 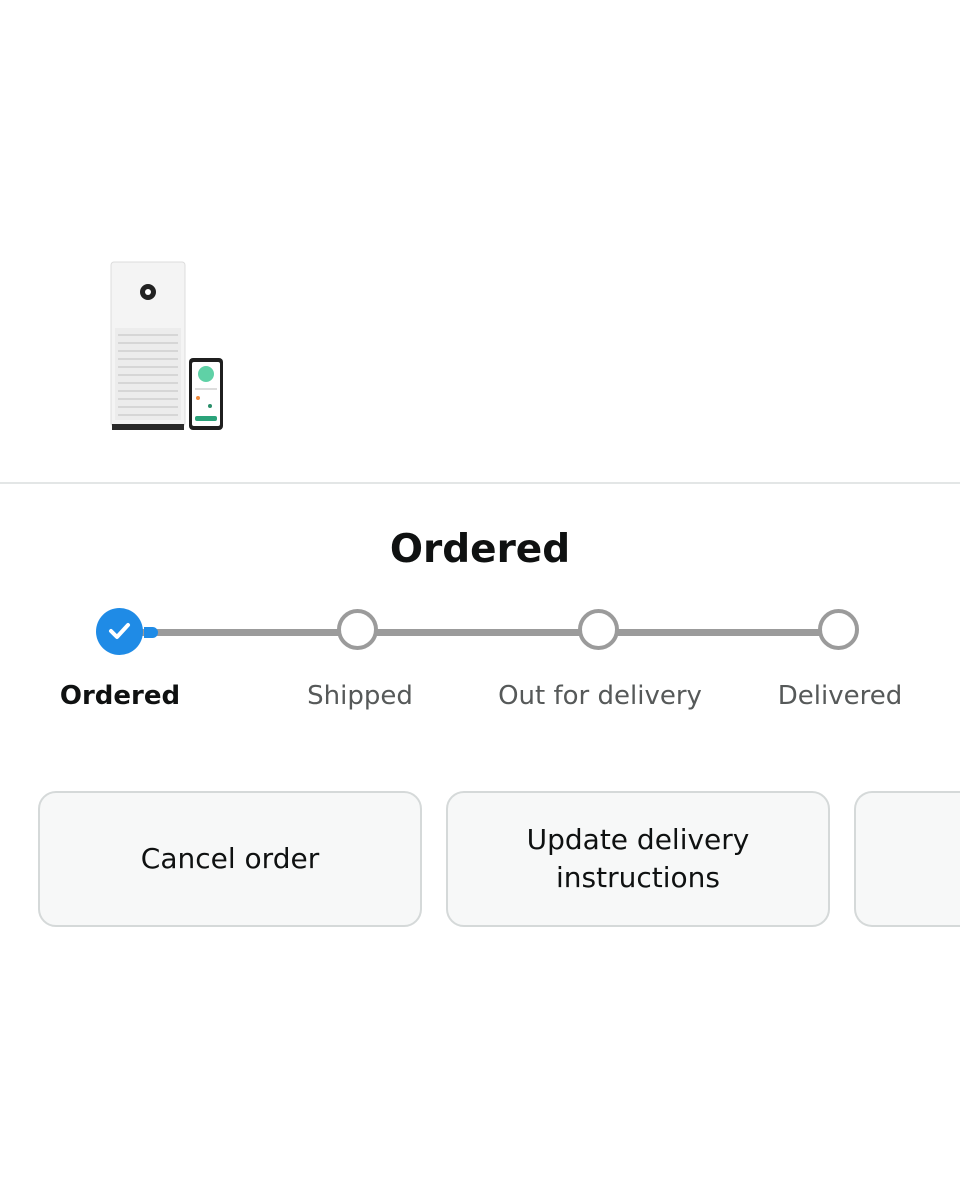 I want to click on progress-fill, so click(x=151, y=632).